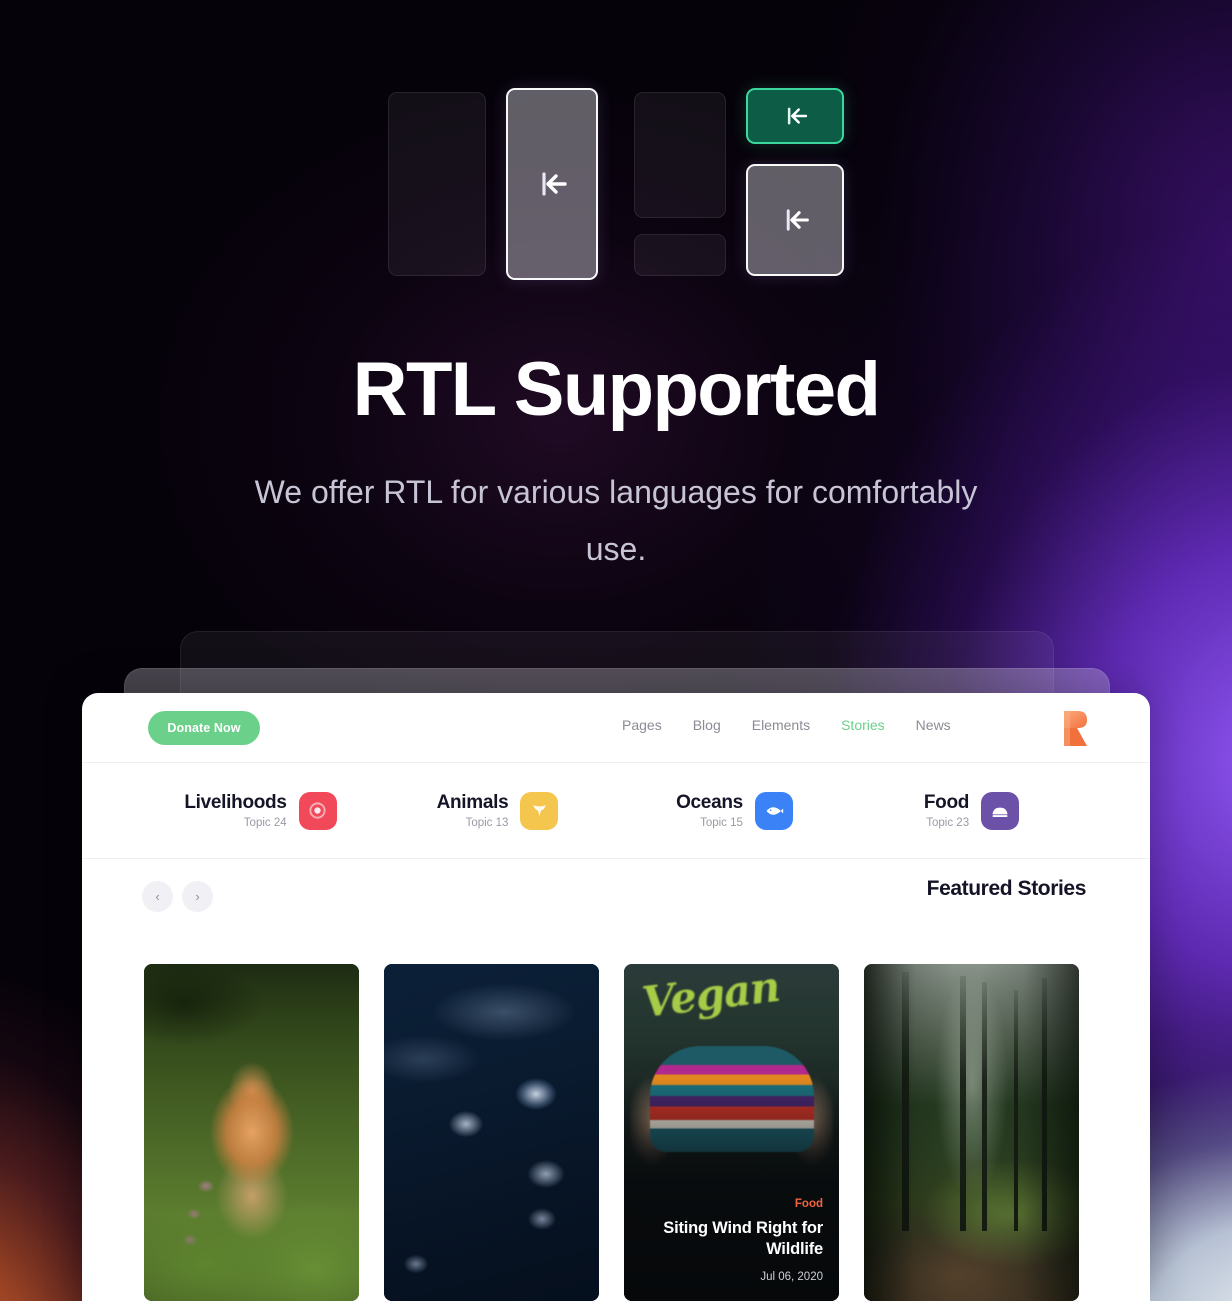  What do you see at coordinates (971, 810) in the screenshot?
I see `category-food: Food Topic 23` at bounding box center [971, 810].